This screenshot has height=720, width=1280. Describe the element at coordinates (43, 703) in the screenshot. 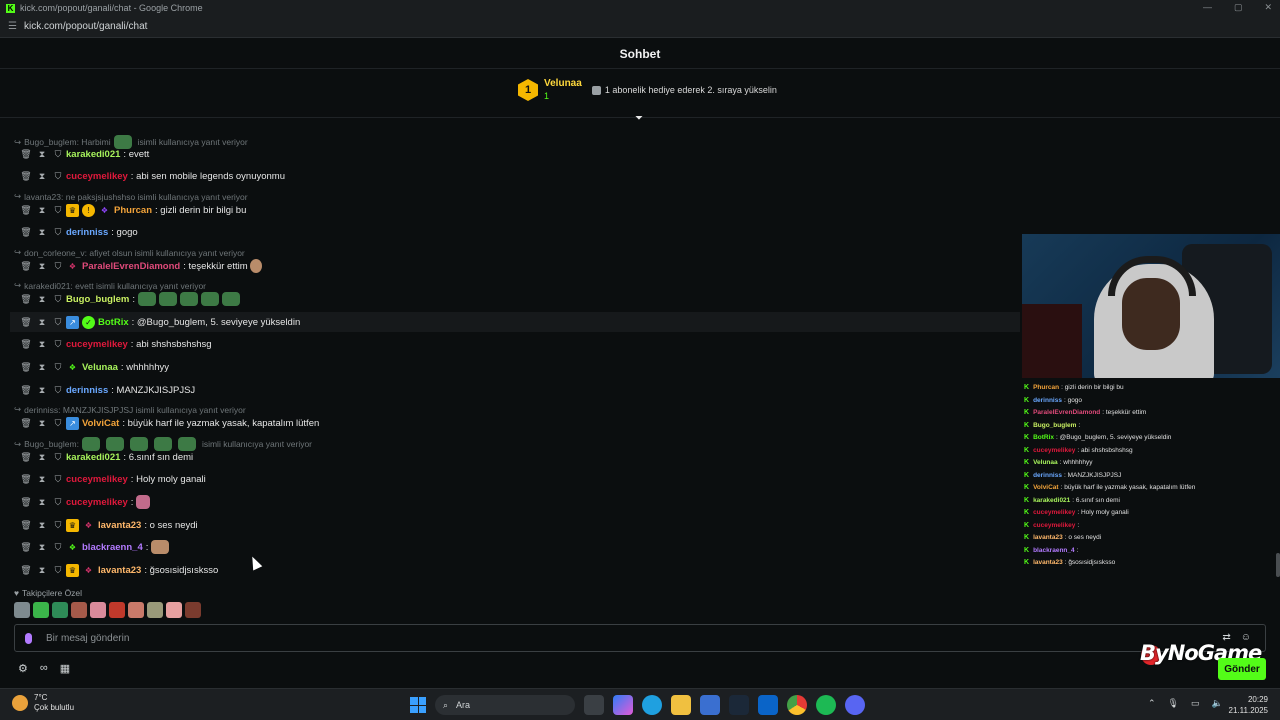

I see `weather-widget: 7°C Çok bulutlu` at that location.